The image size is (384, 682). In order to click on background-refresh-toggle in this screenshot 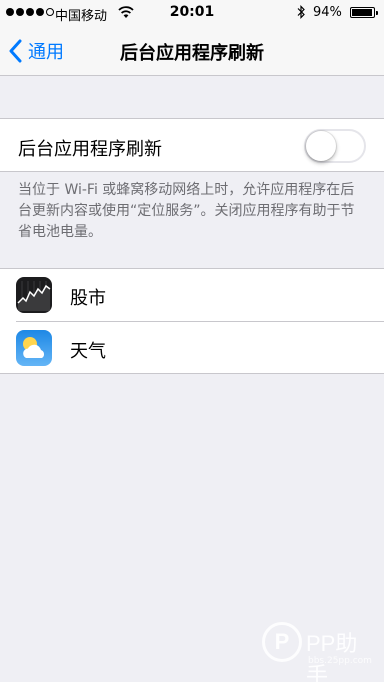, I will do `click(335, 146)`.